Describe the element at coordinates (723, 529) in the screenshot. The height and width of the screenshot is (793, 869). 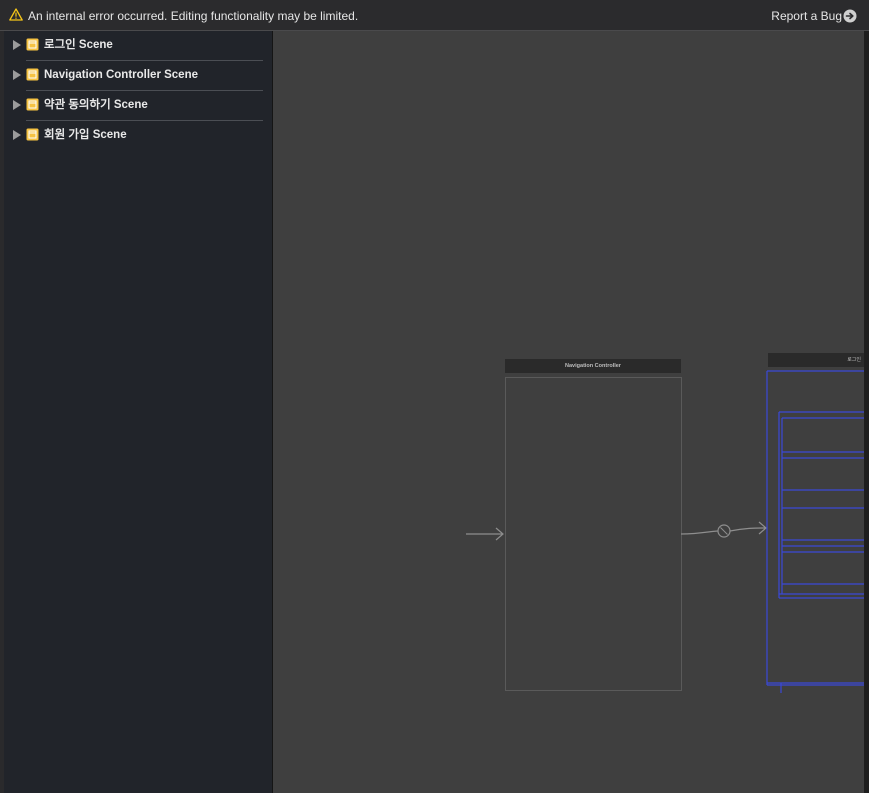
I see `root-view-controller-segue` at that location.